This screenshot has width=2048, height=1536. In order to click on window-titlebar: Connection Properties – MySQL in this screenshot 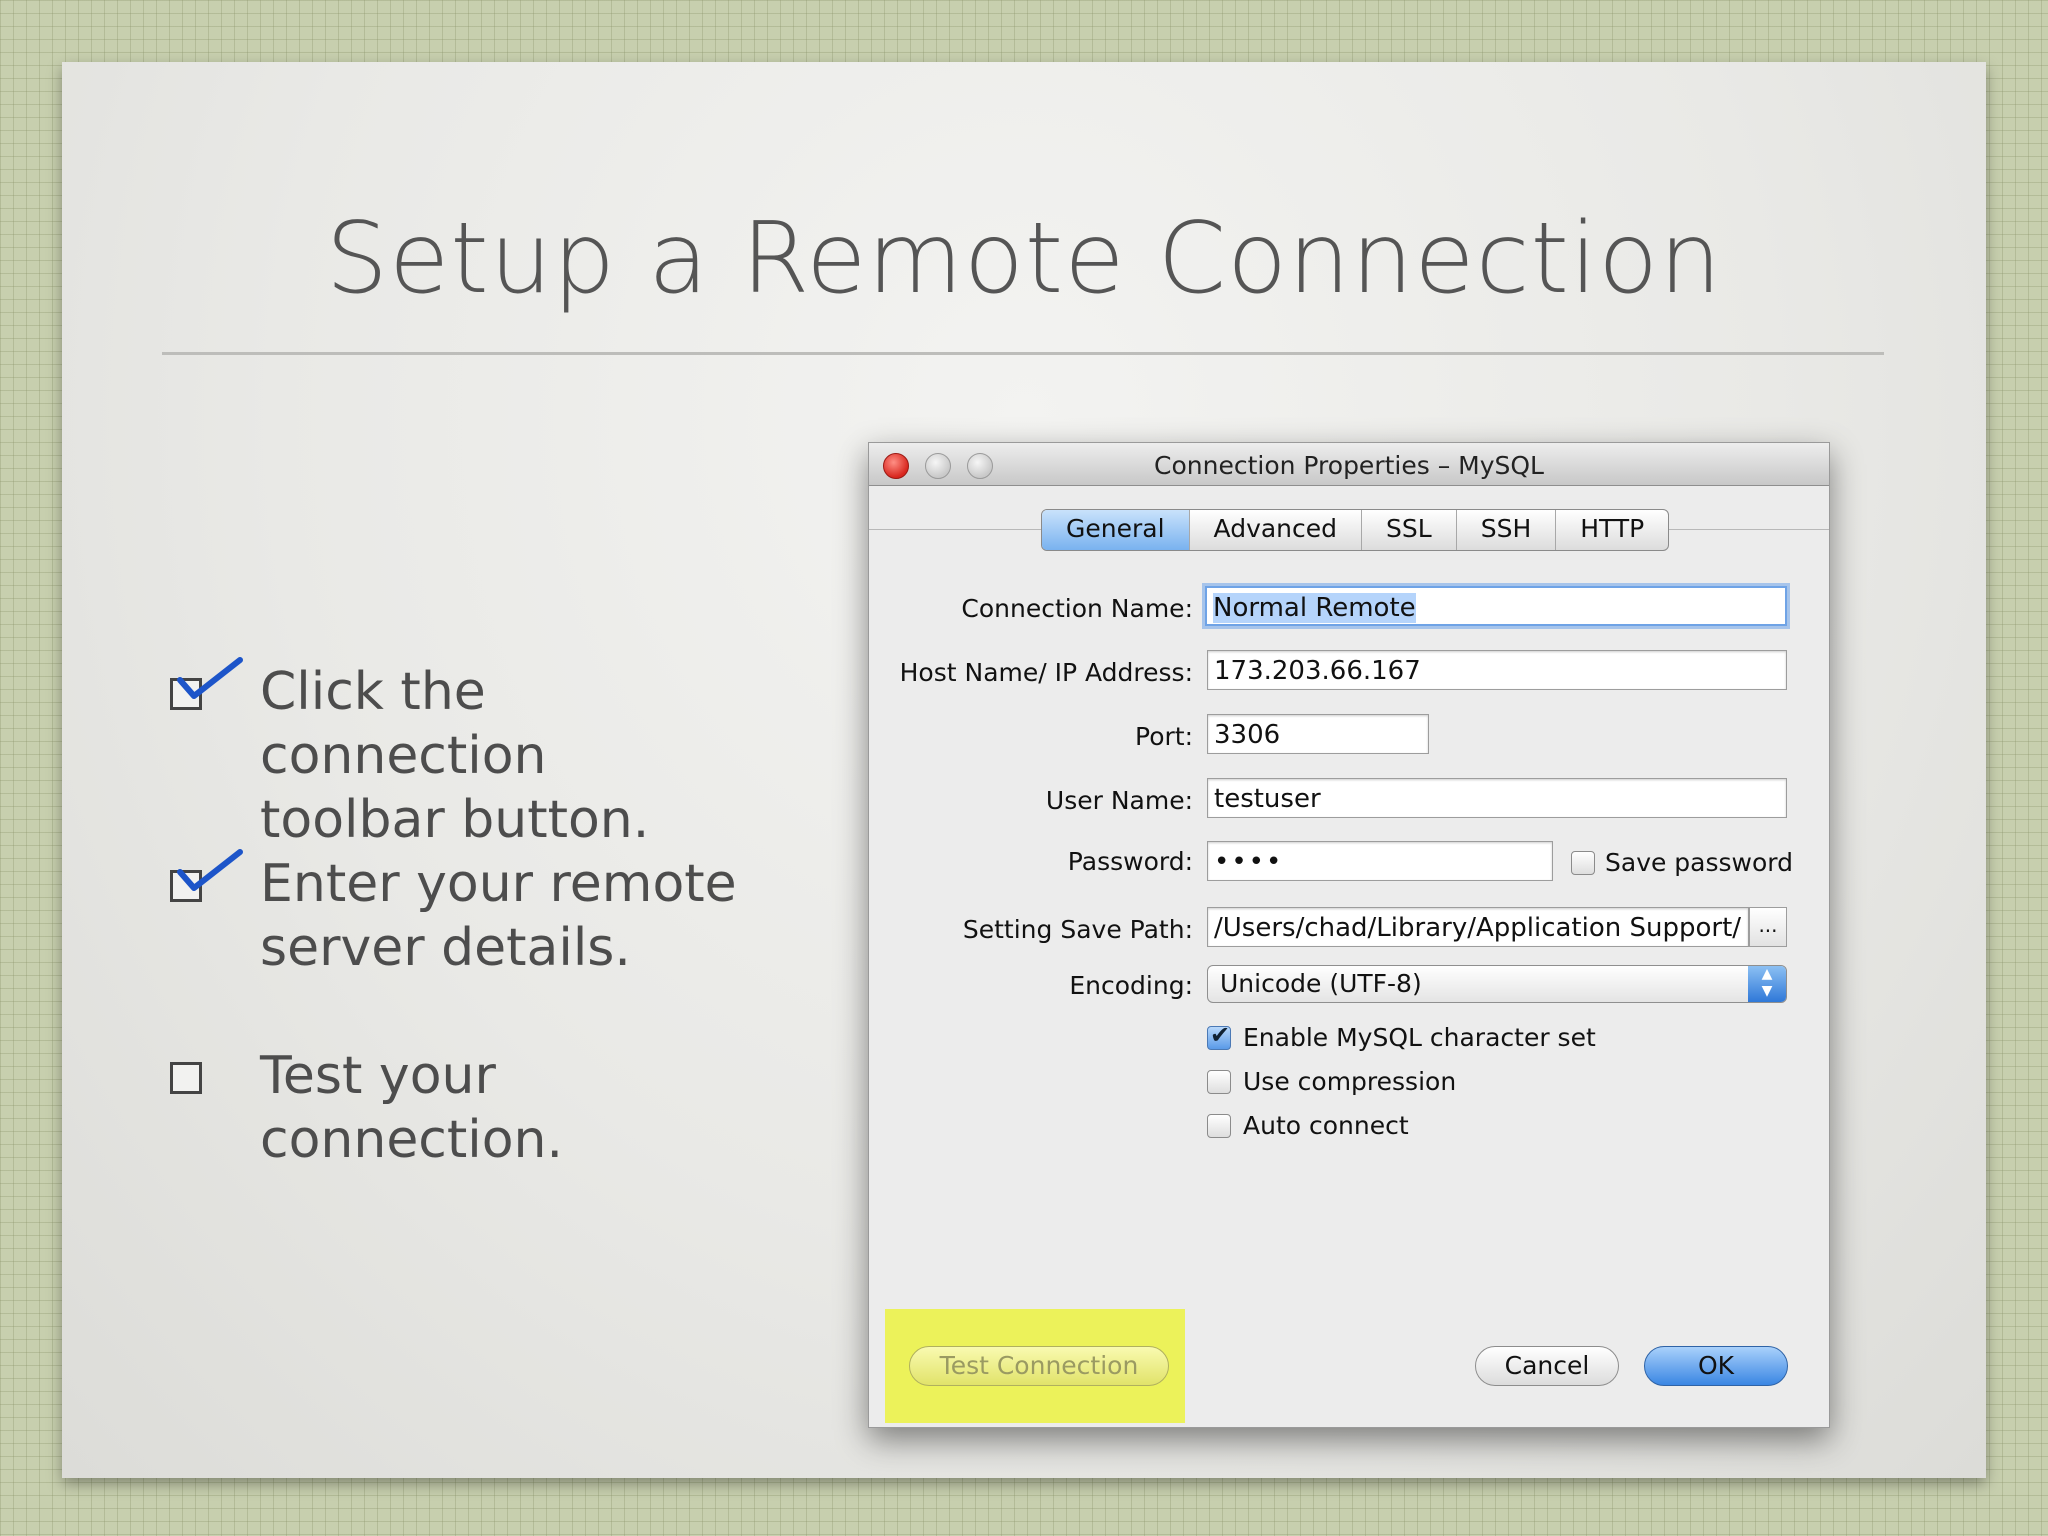, I will do `click(1349, 464)`.